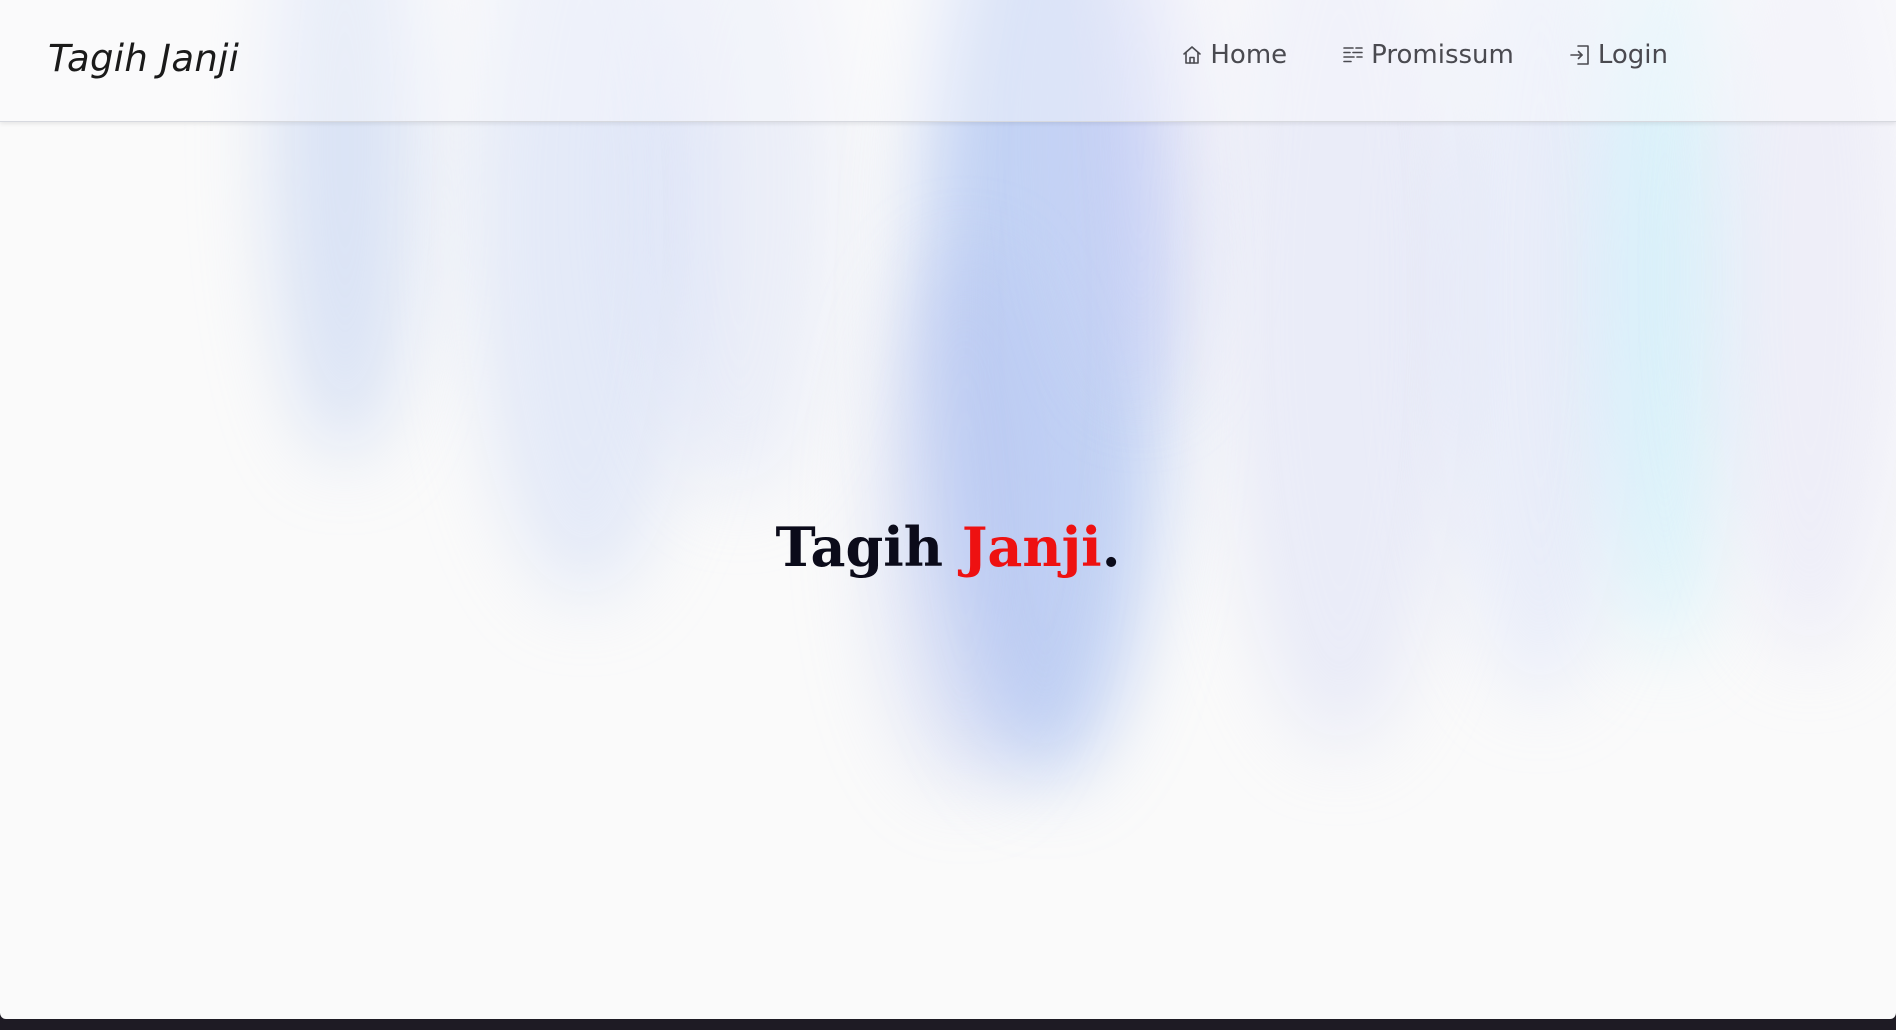  What do you see at coordinates (948, 547) in the screenshot?
I see `hero-title: Tagih Janji.` at bounding box center [948, 547].